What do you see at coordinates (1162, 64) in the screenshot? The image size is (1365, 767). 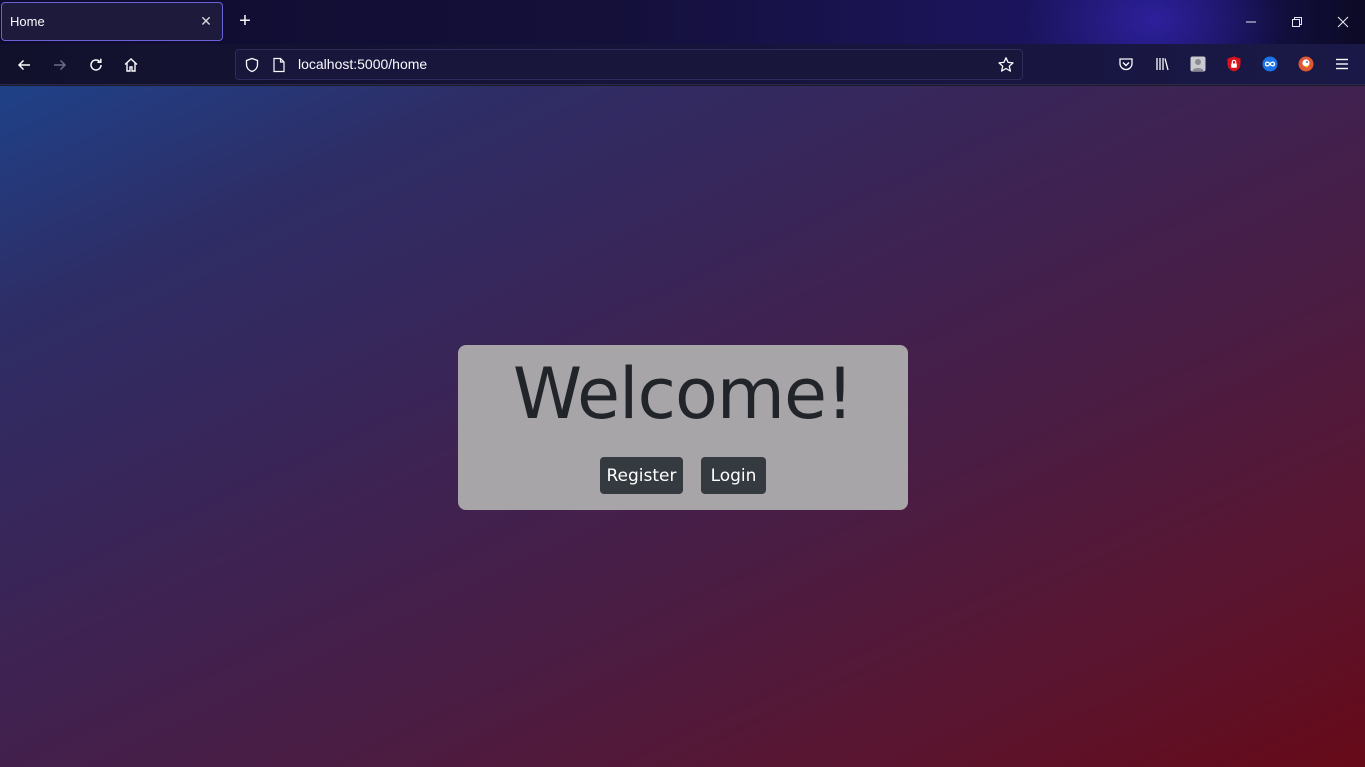 I see `library-icon` at bounding box center [1162, 64].